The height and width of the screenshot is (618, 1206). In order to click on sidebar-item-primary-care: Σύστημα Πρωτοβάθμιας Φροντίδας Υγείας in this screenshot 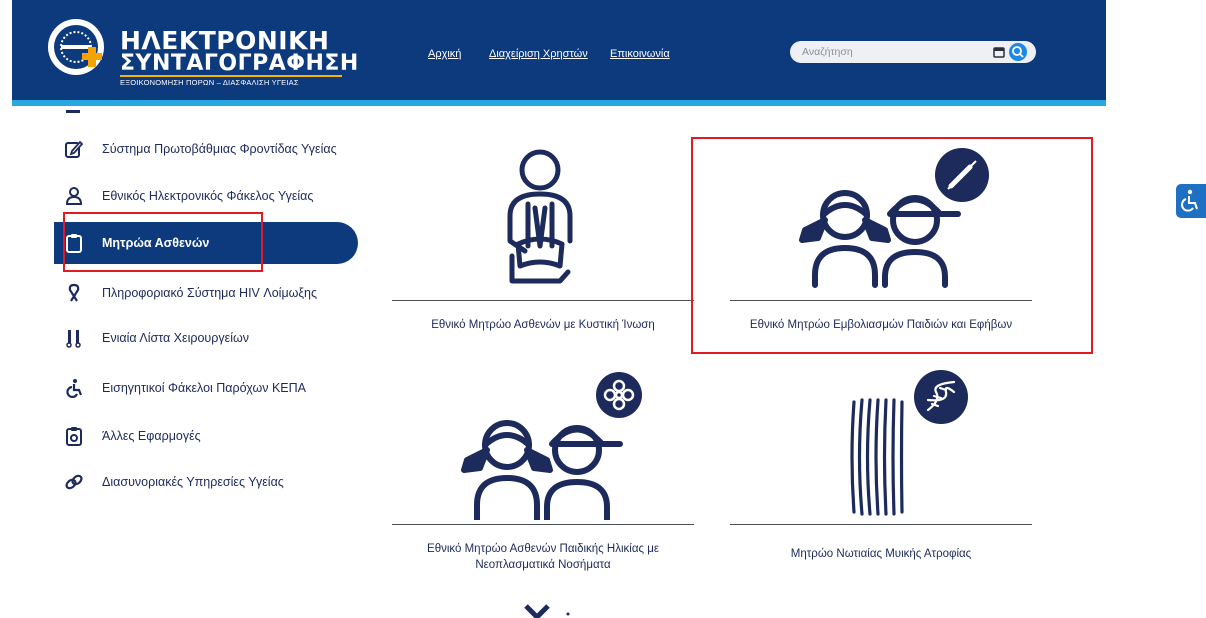, I will do `click(200, 149)`.